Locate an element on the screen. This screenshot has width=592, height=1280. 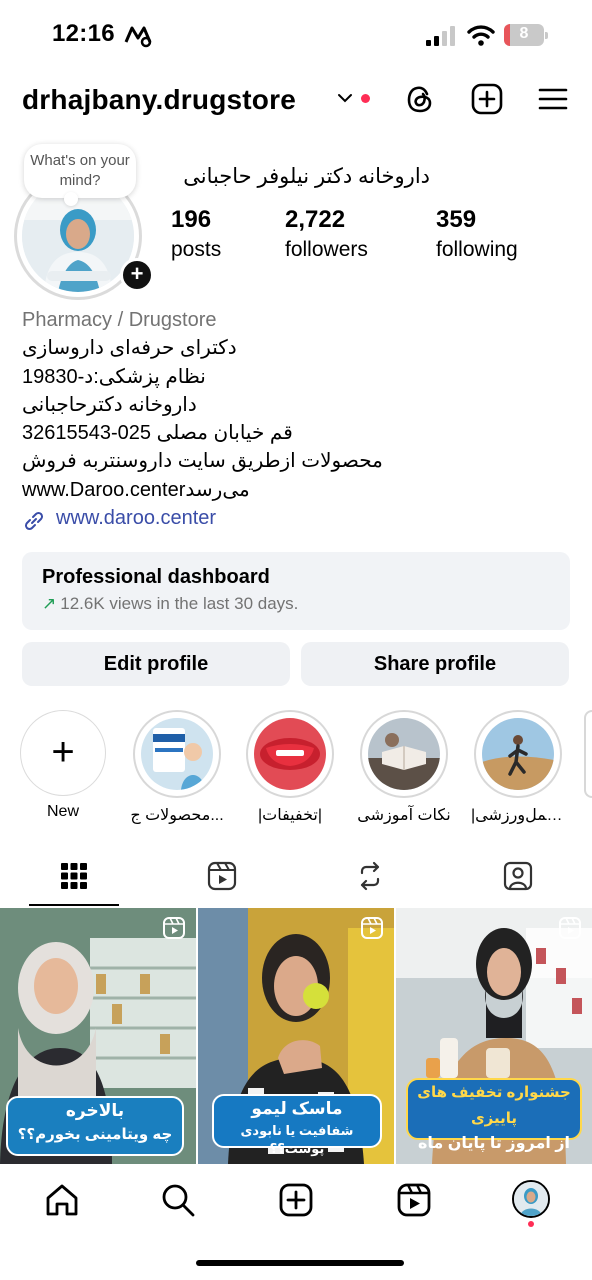
username-switcher: drhajbany.drugstore is located at coordinates (159, 100).